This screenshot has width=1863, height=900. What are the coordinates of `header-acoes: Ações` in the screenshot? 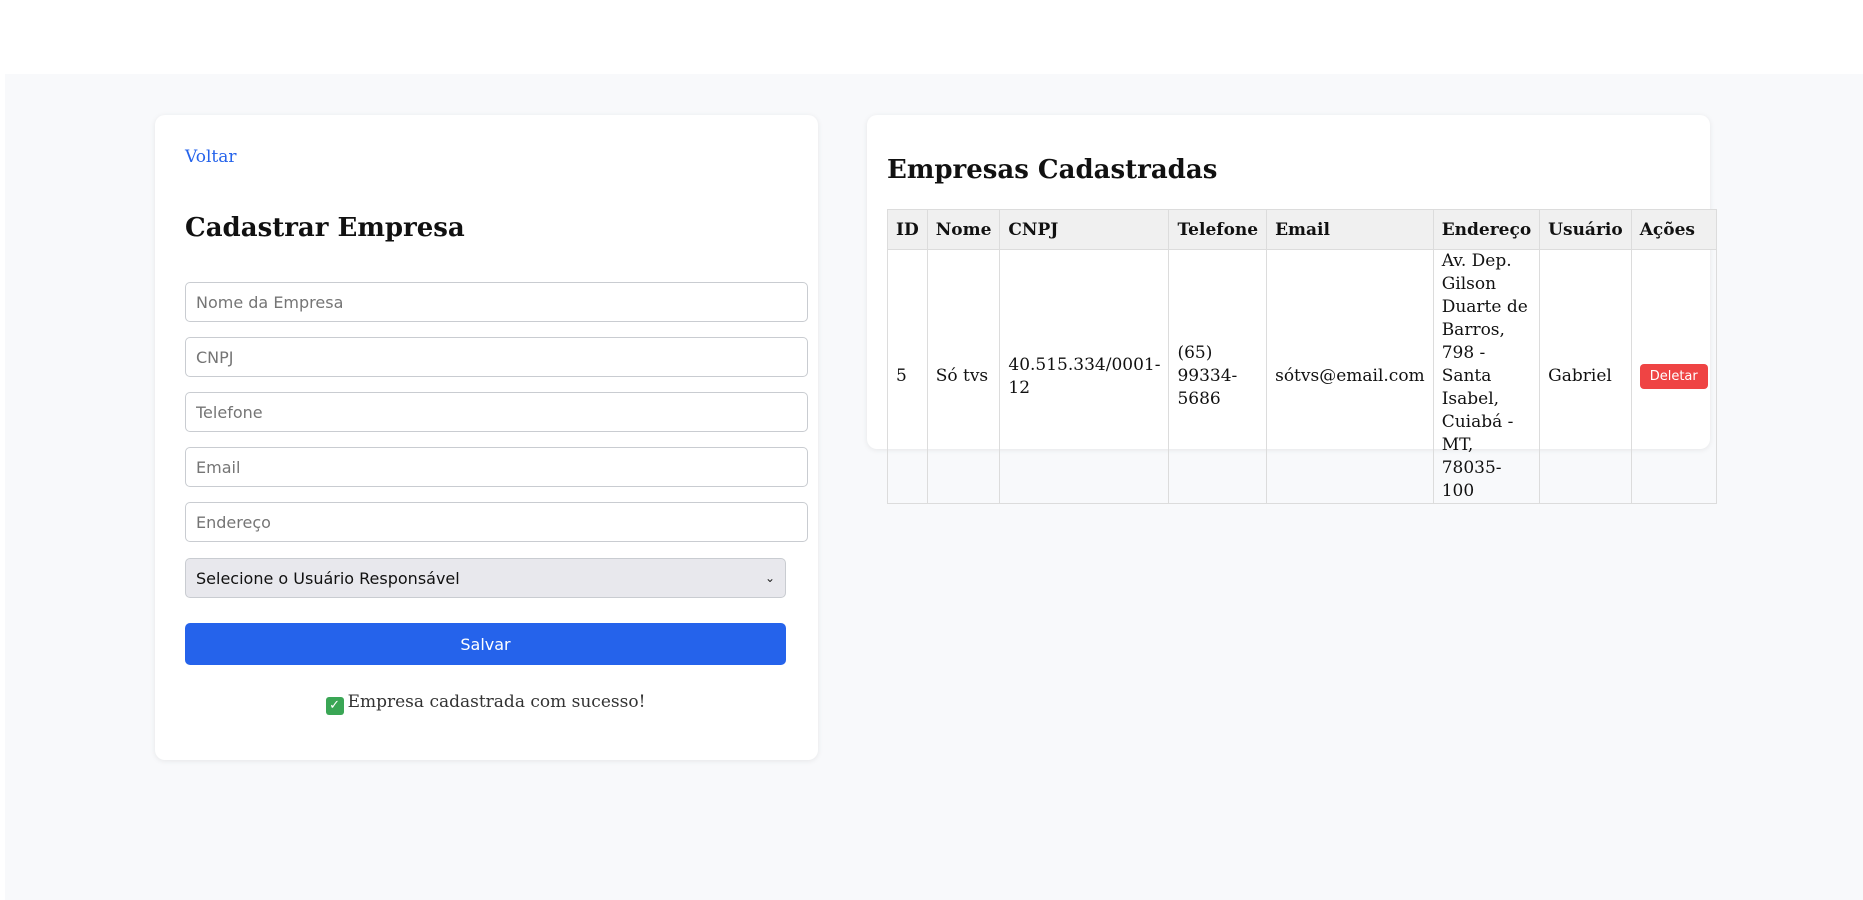 It's located at (1673, 229).